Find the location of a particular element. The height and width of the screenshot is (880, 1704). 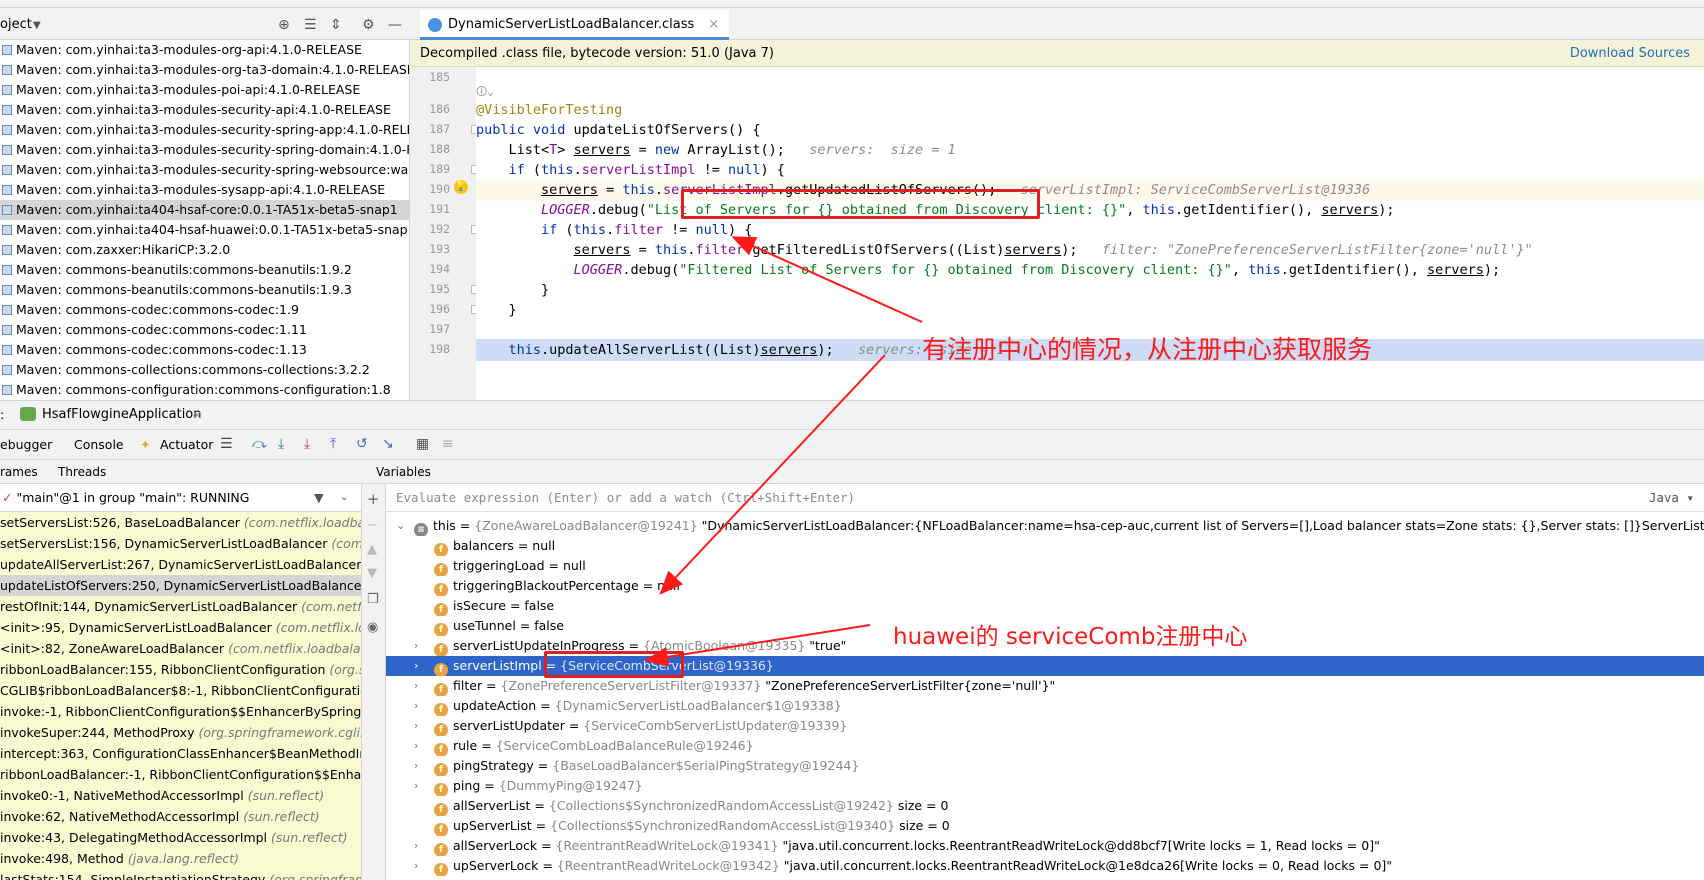

remove-watch-icon: − is located at coordinates (372, 525).